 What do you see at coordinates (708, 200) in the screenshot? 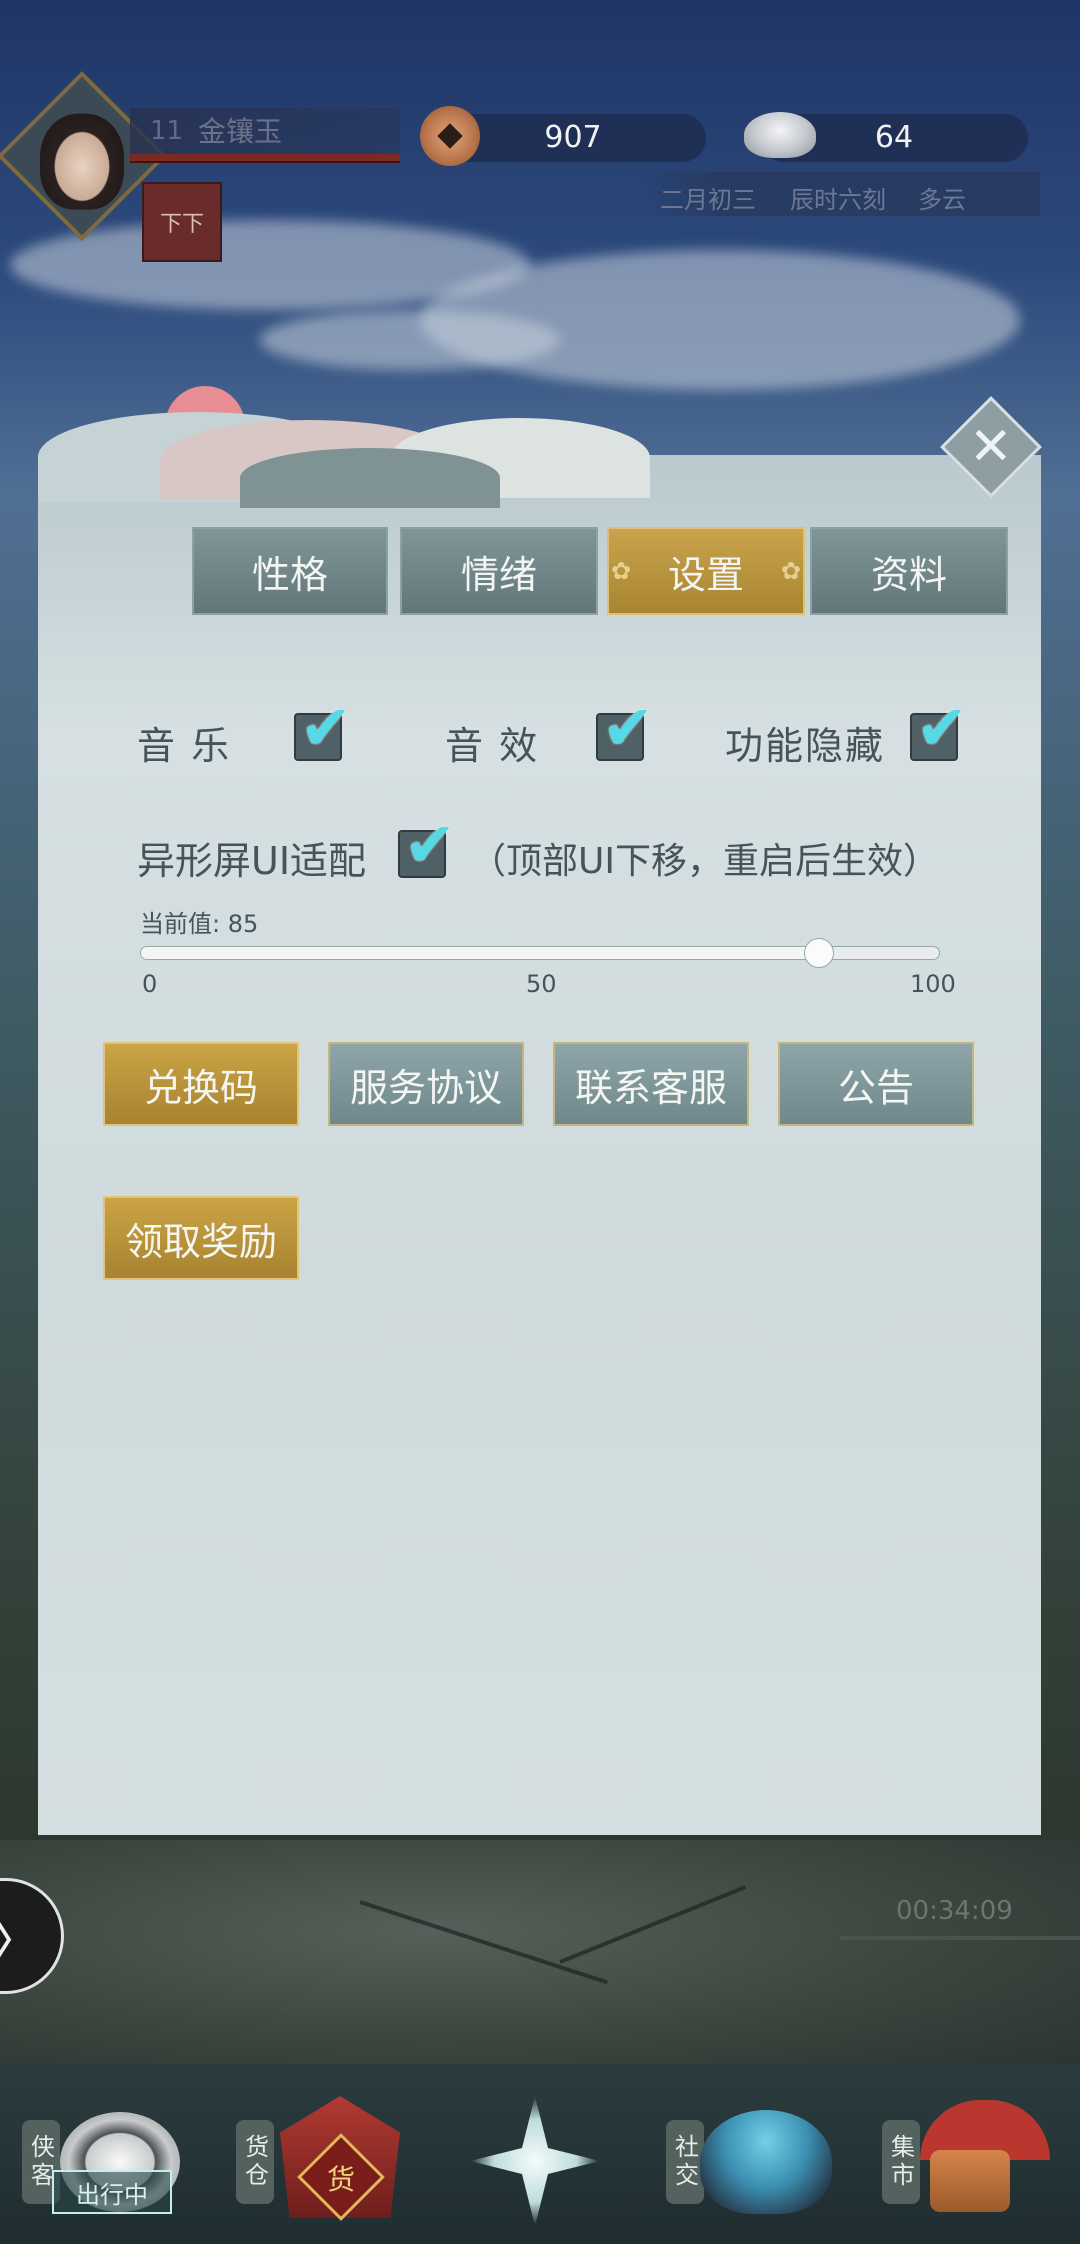
I see `date-text: 二月初三` at bounding box center [708, 200].